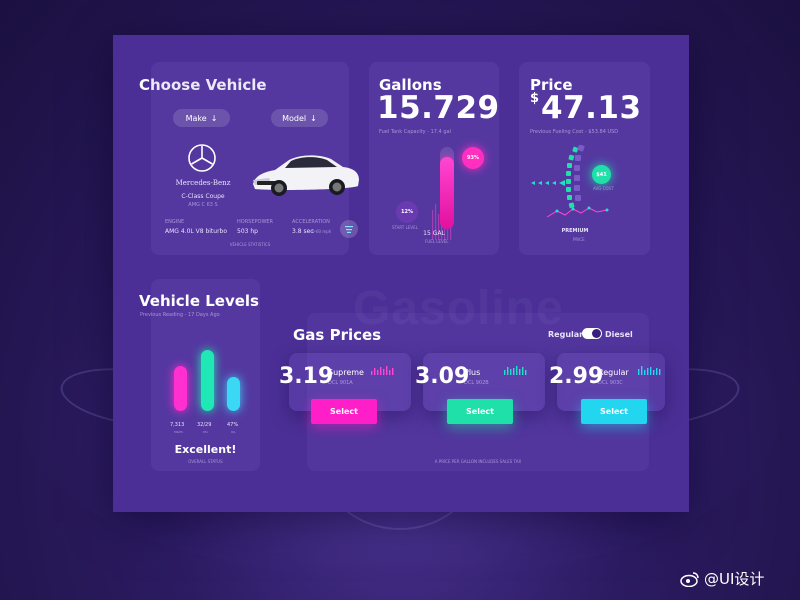 The height and width of the screenshot is (600, 800). What do you see at coordinates (575, 231) in the screenshot?
I see `price-tier: PREMIUM` at bounding box center [575, 231].